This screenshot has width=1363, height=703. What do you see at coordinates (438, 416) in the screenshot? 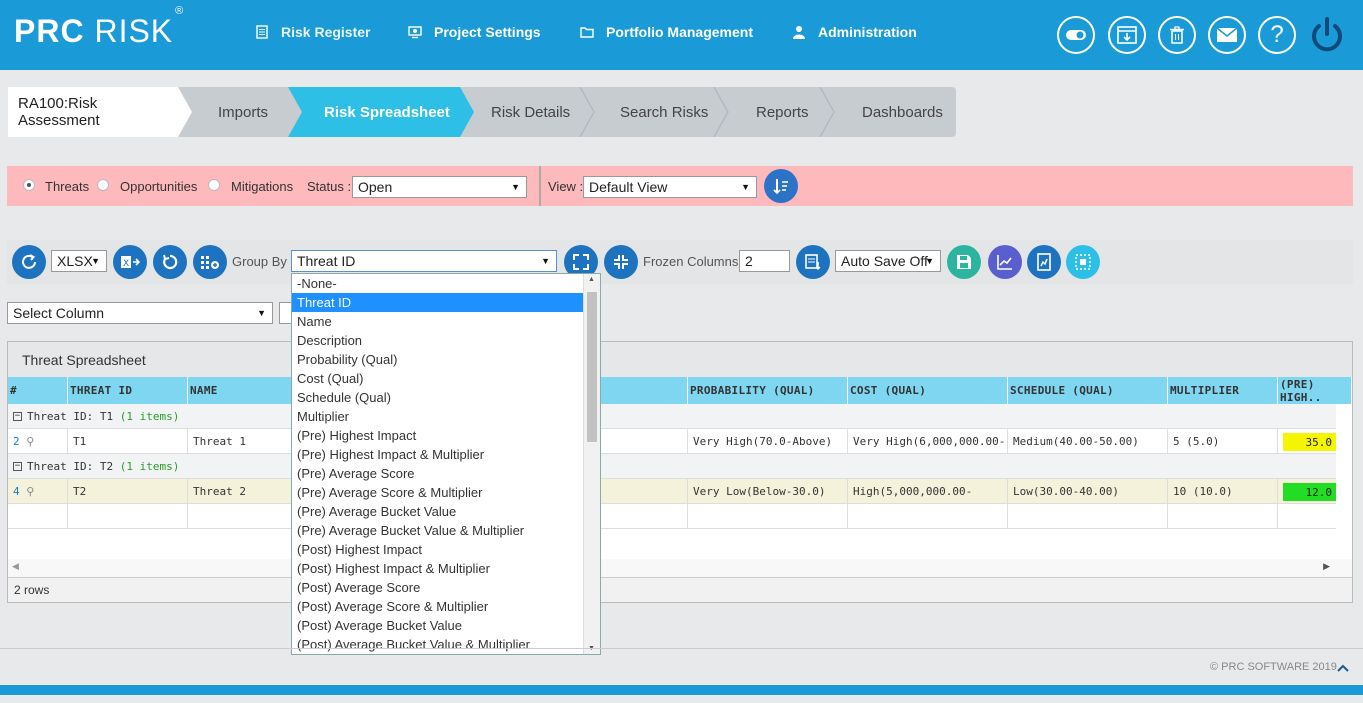
I see `dropdown-option: Multiplier` at bounding box center [438, 416].